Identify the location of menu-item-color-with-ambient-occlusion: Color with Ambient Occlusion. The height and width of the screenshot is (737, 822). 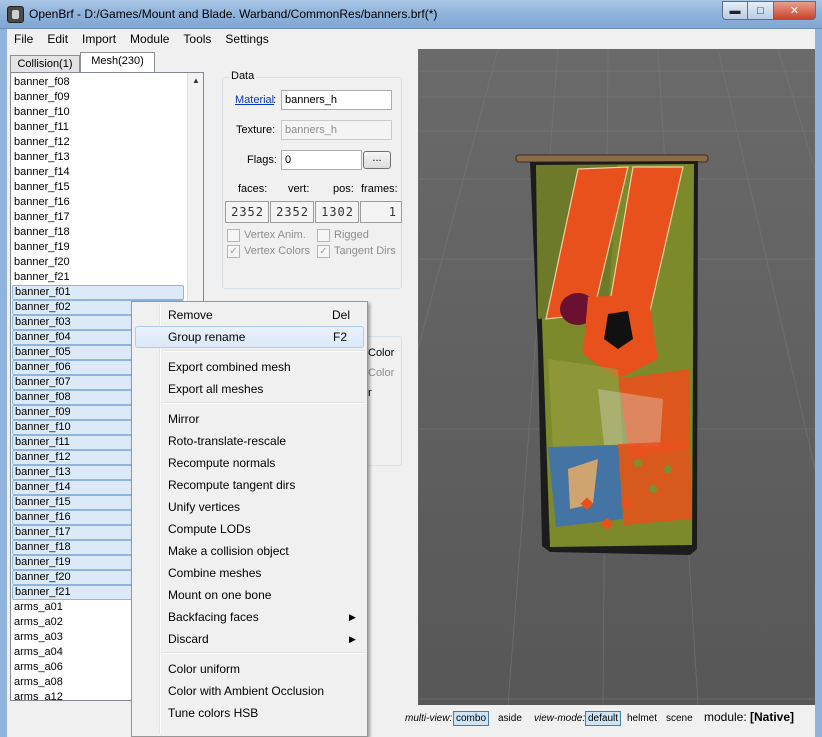
(249, 691).